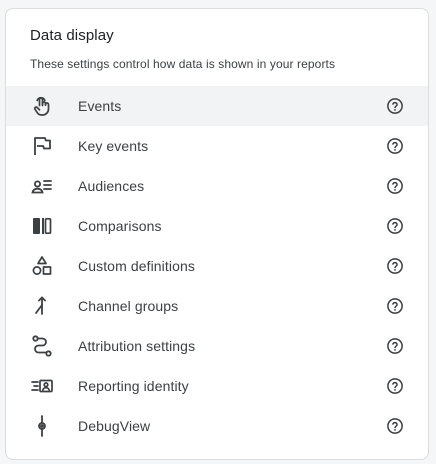 The height and width of the screenshot is (464, 436). I want to click on identity-icon, so click(42, 386).